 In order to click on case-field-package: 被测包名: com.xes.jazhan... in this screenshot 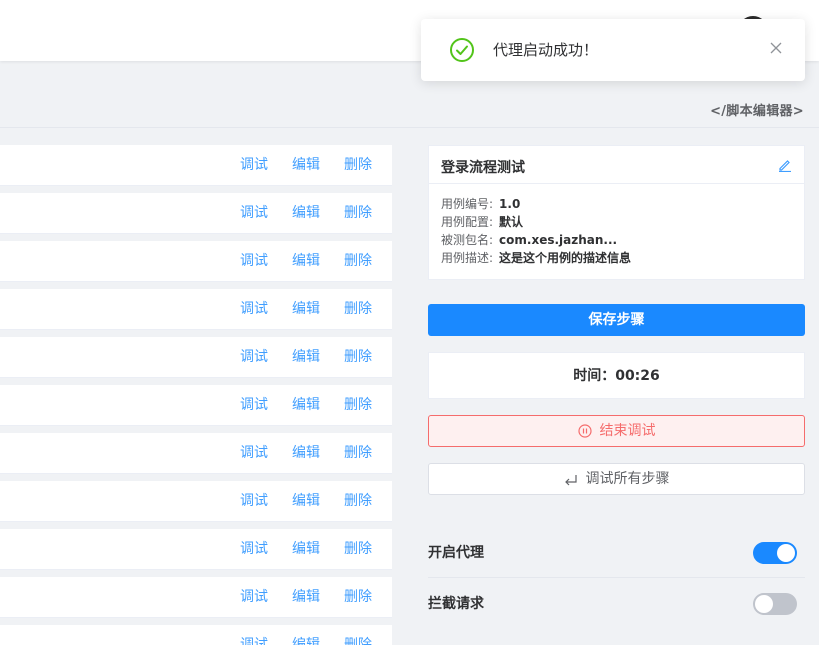, I will do `click(529, 240)`.